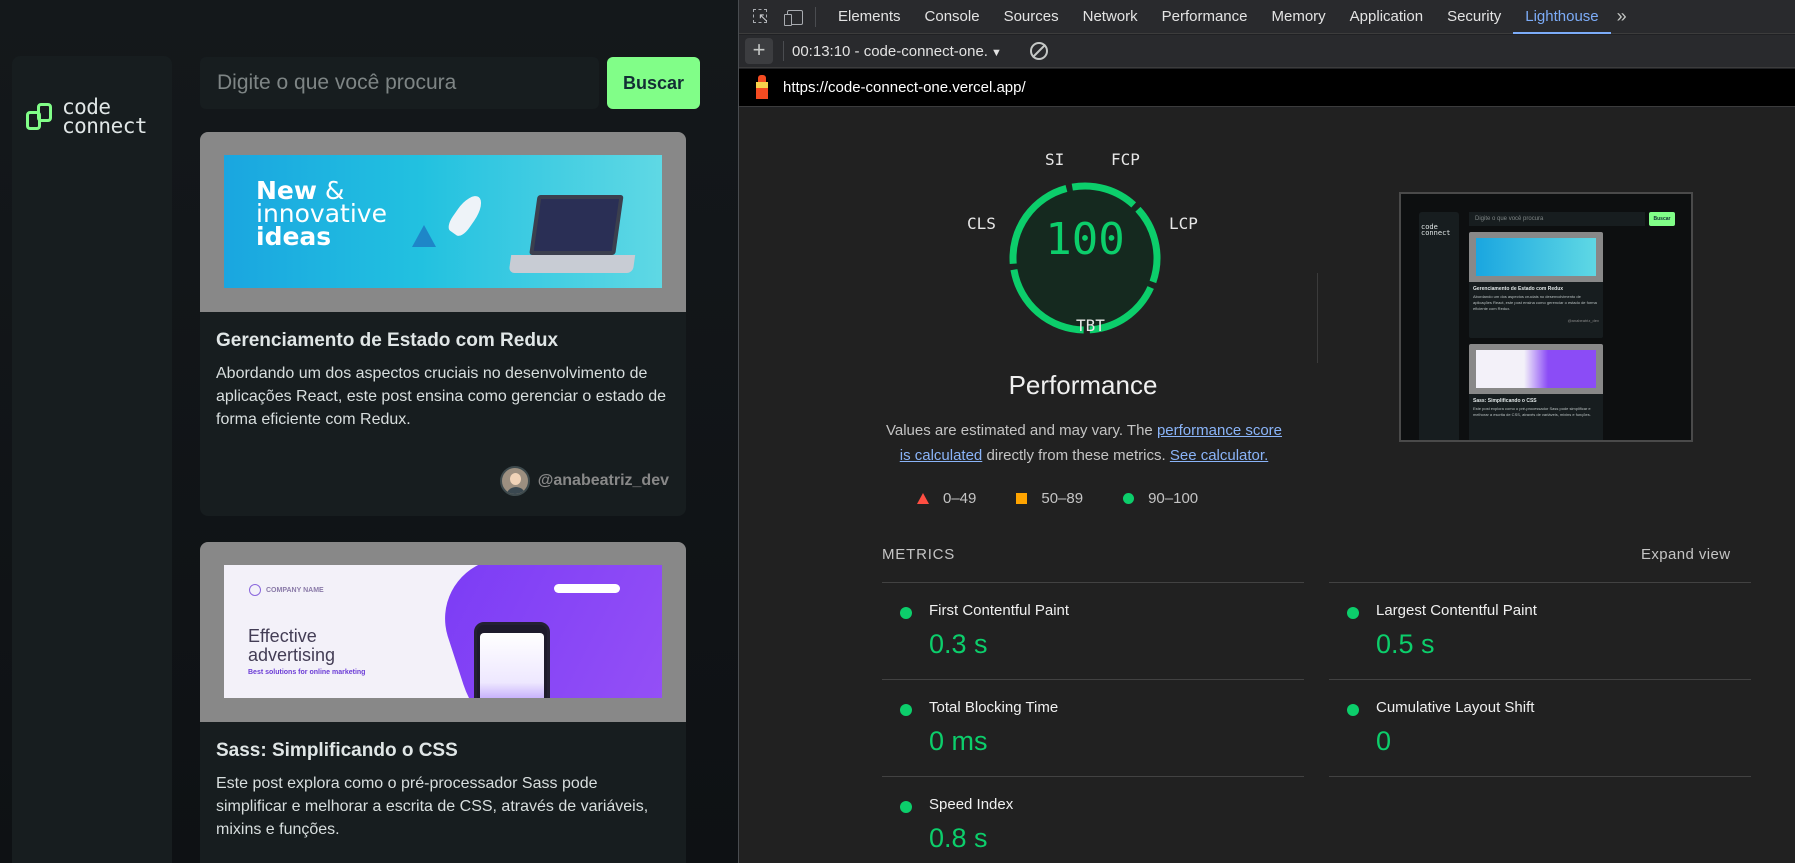 This screenshot has width=1795, height=863. Describe the element at coordinates (295, 590) in the screenshot. I see `banner-company: COMPANY NAME` at that location.